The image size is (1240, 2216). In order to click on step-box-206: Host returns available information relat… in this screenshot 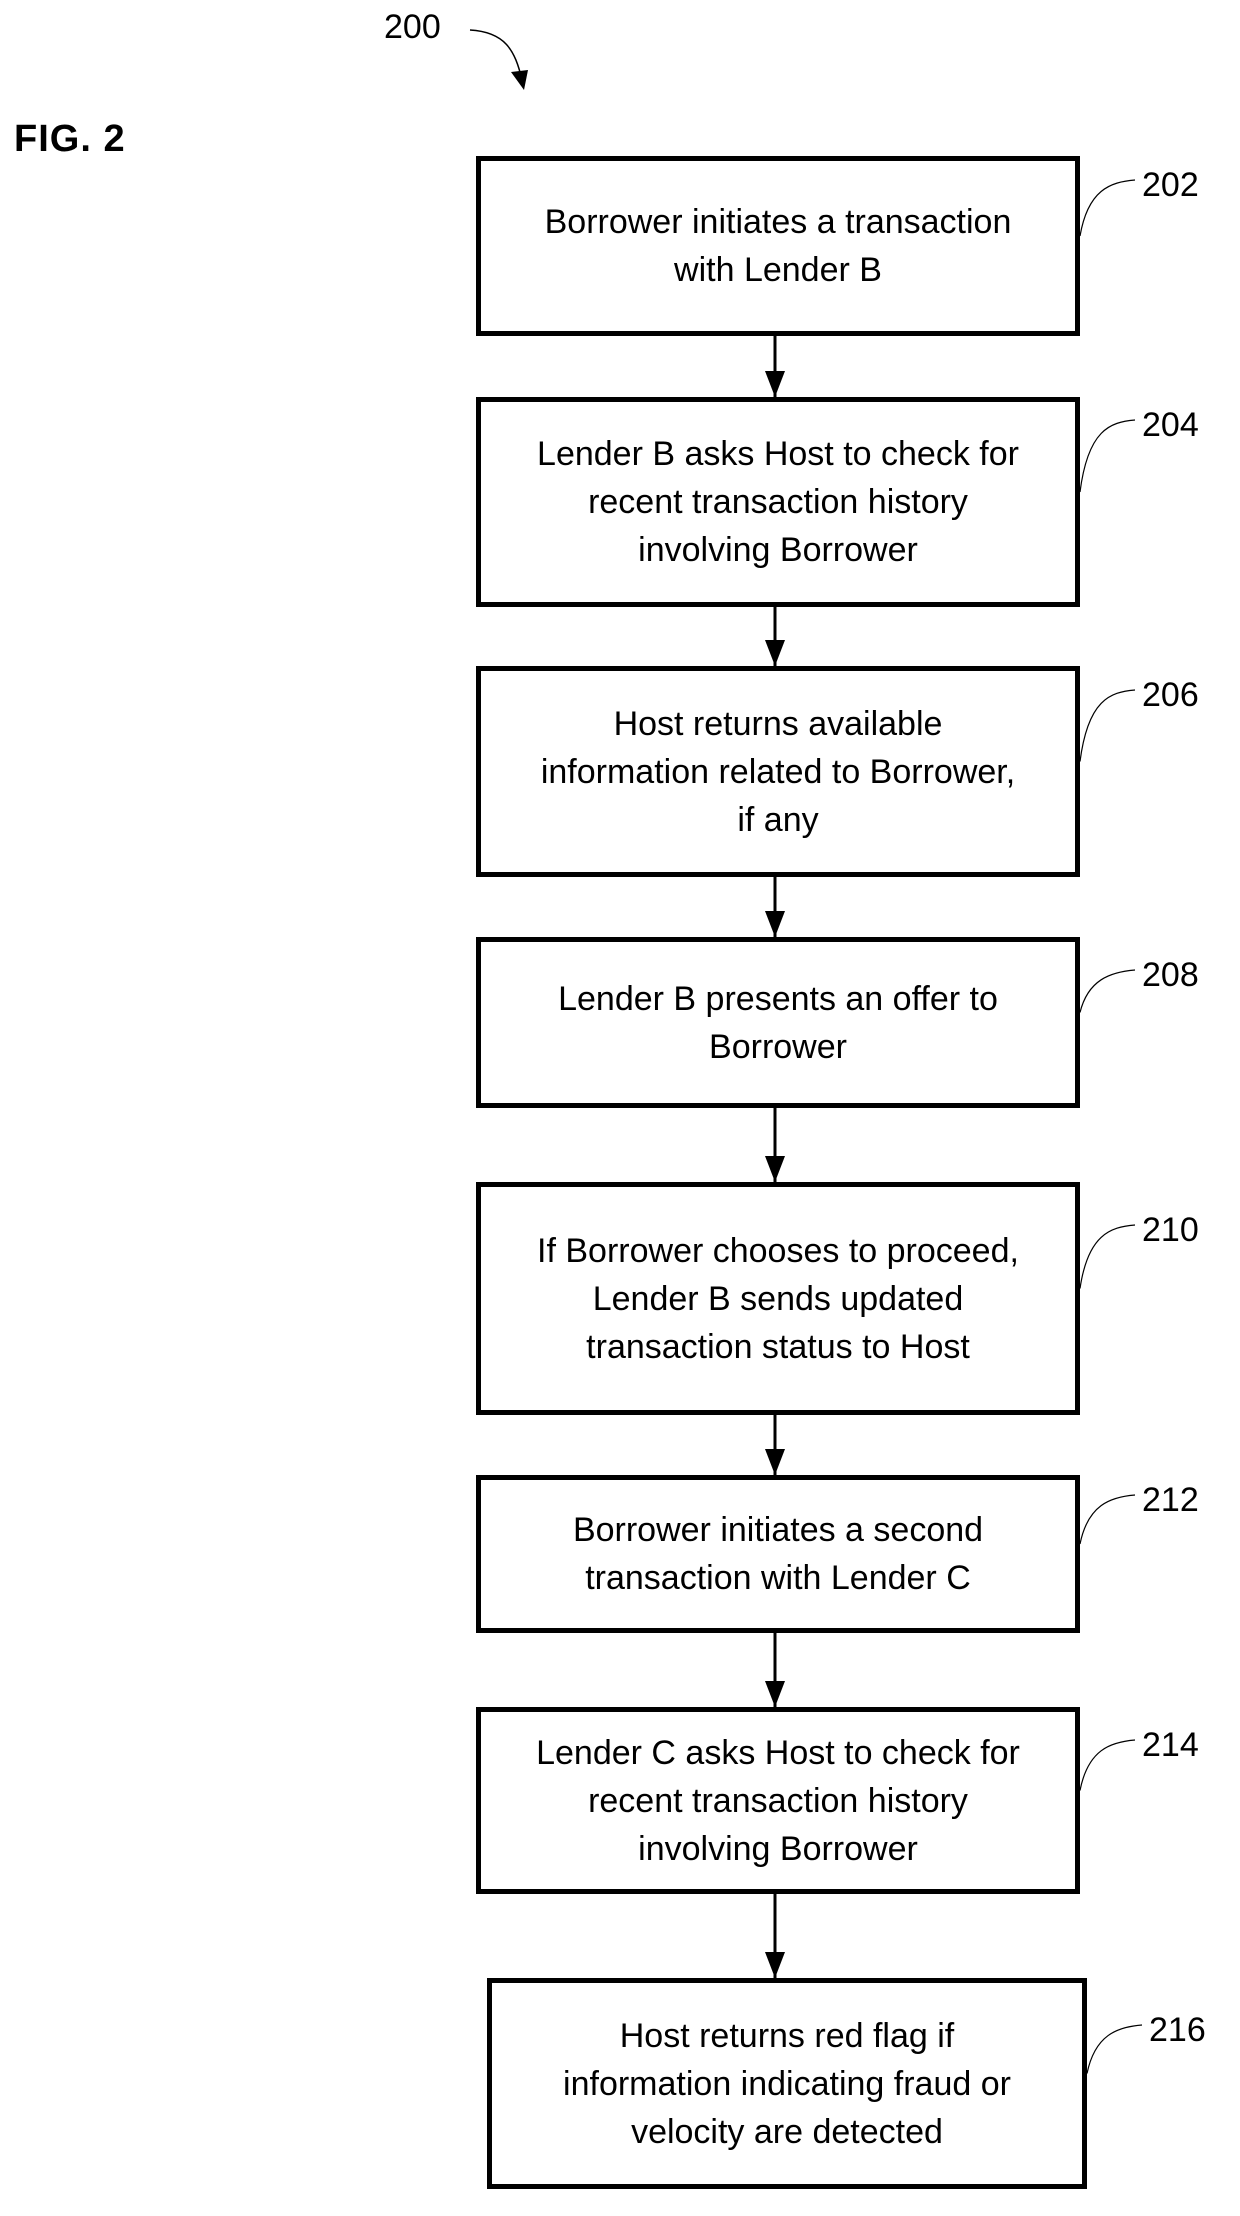, I will do `click(778, 771)`.